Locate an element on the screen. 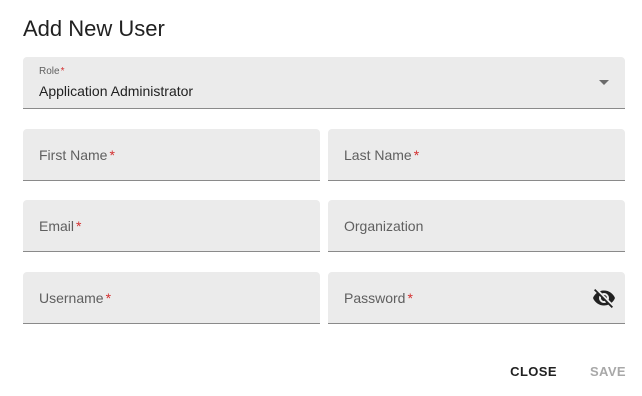 The height and width of the screenshot is (396, 642). eye-off-icon is located at coordinates (604, 298).